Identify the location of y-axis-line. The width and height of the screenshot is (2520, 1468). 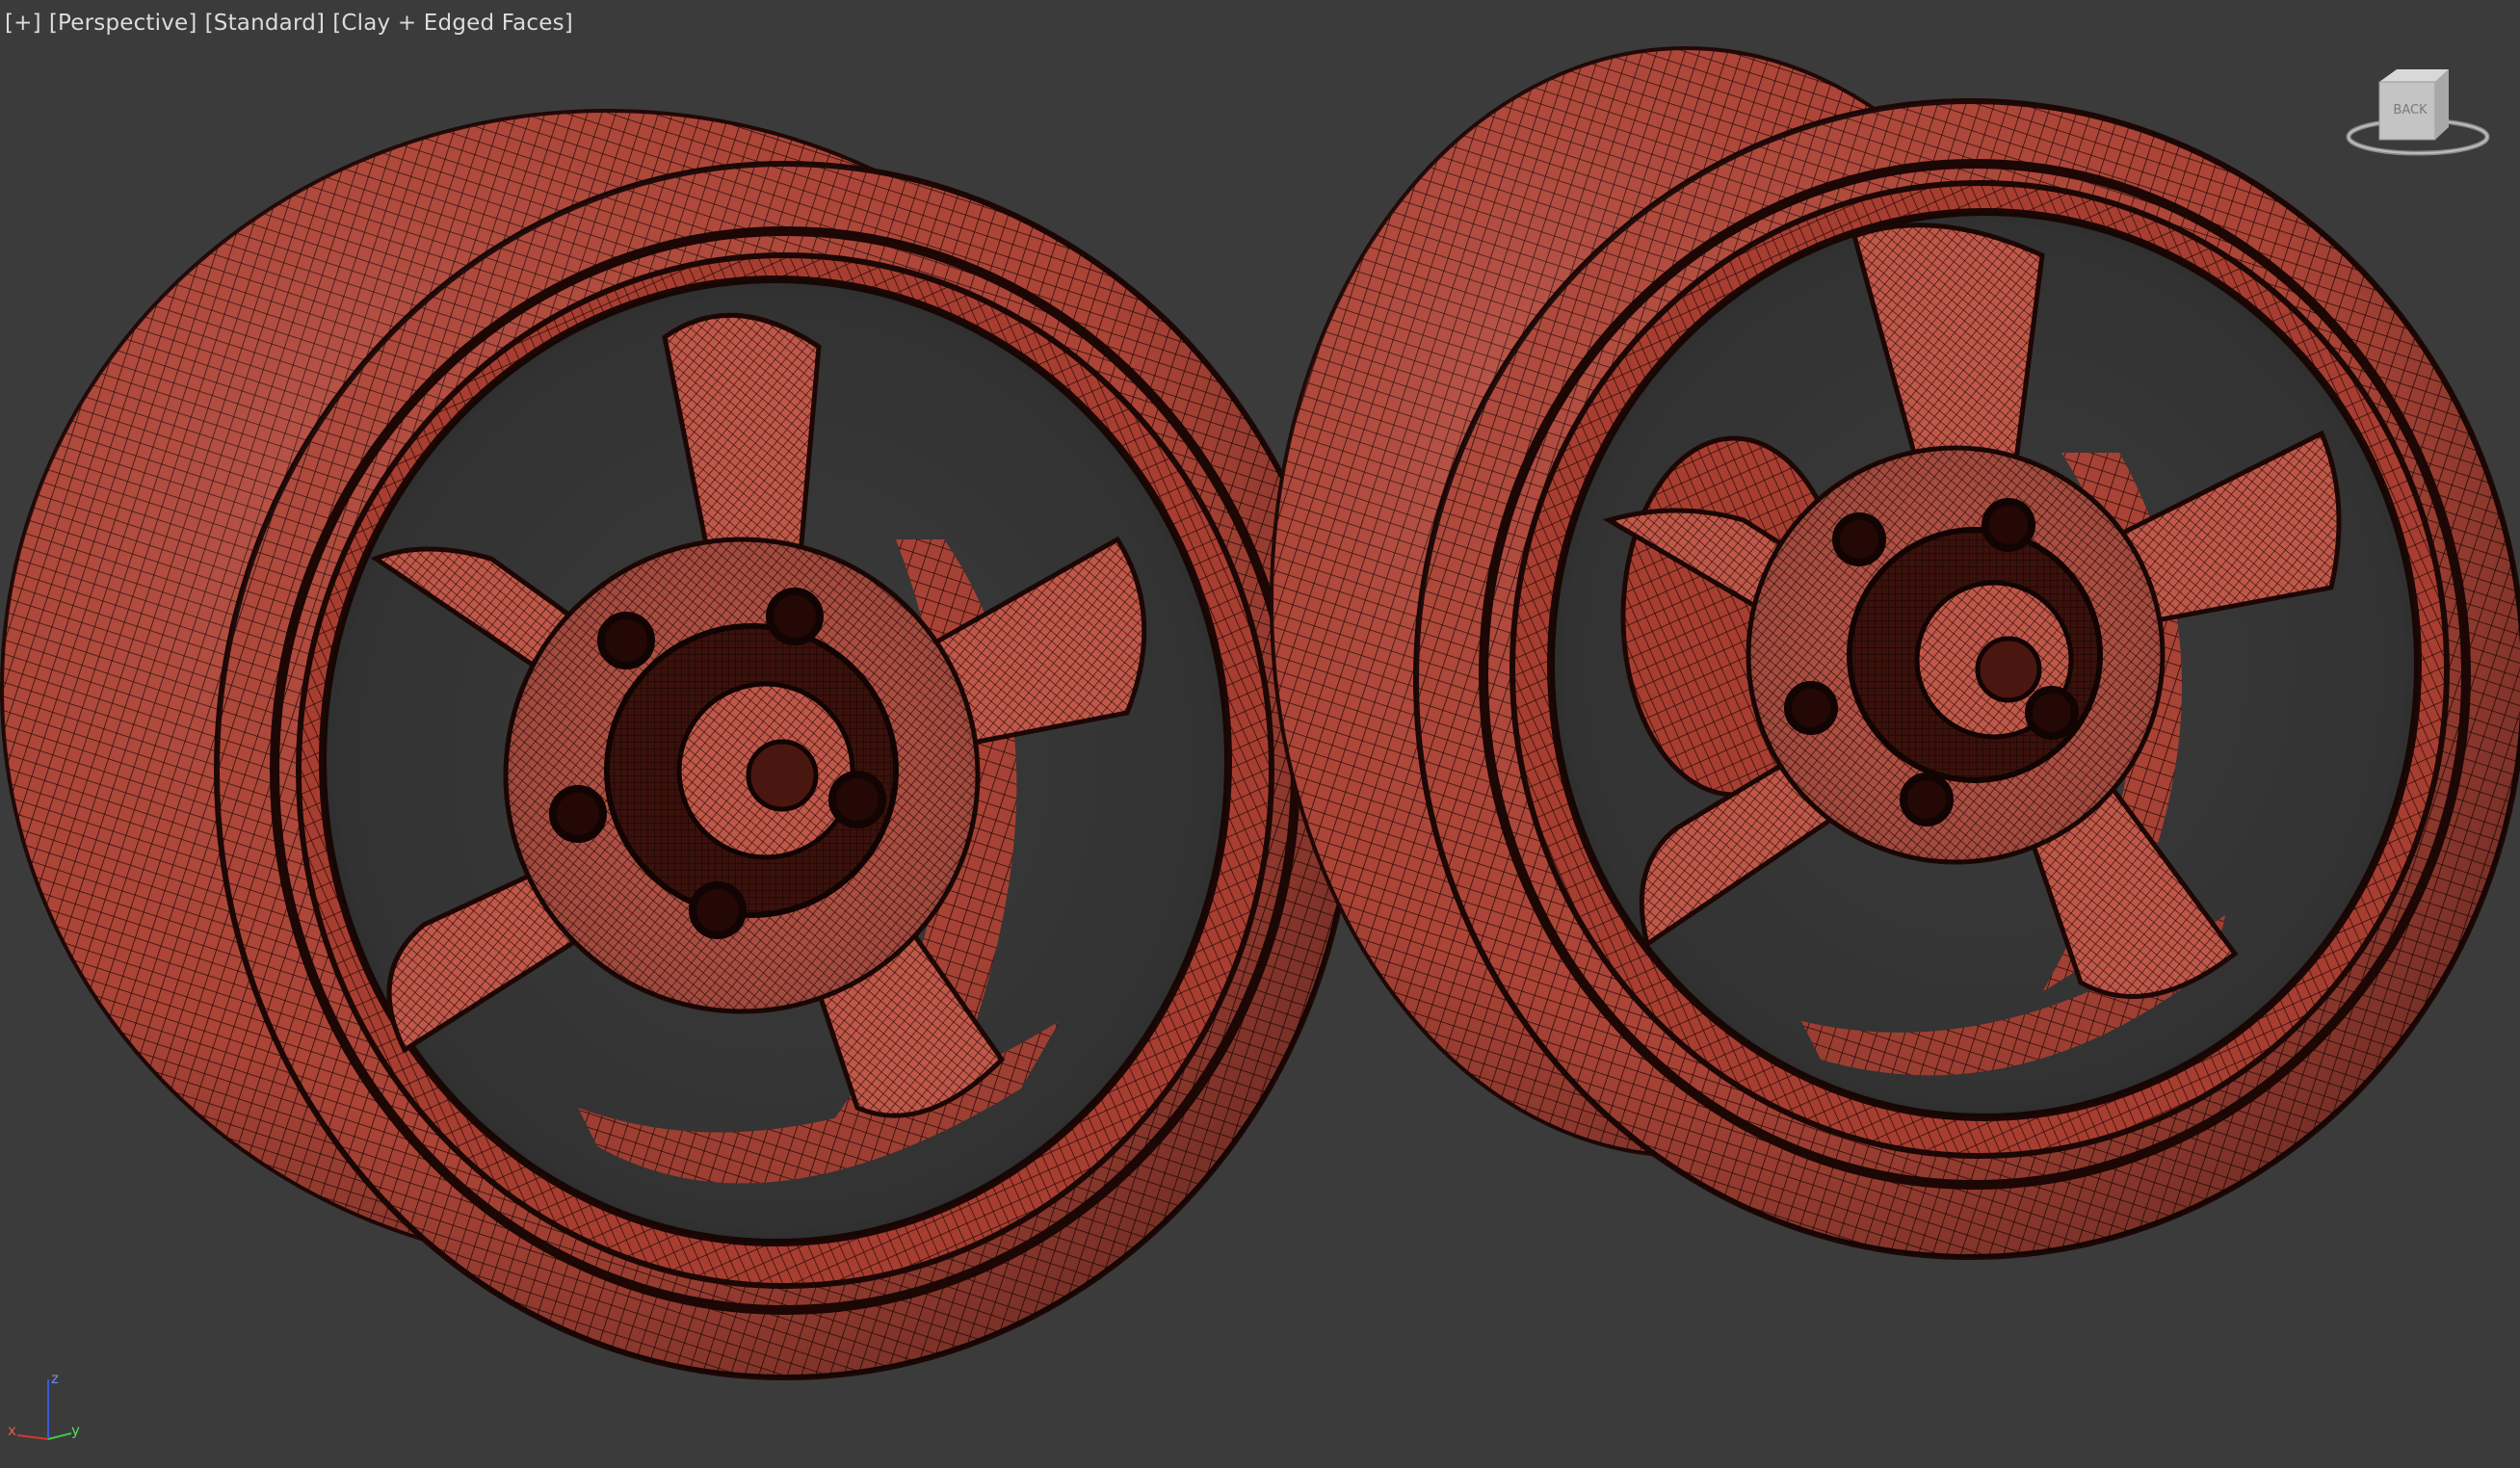
(60, 1436).